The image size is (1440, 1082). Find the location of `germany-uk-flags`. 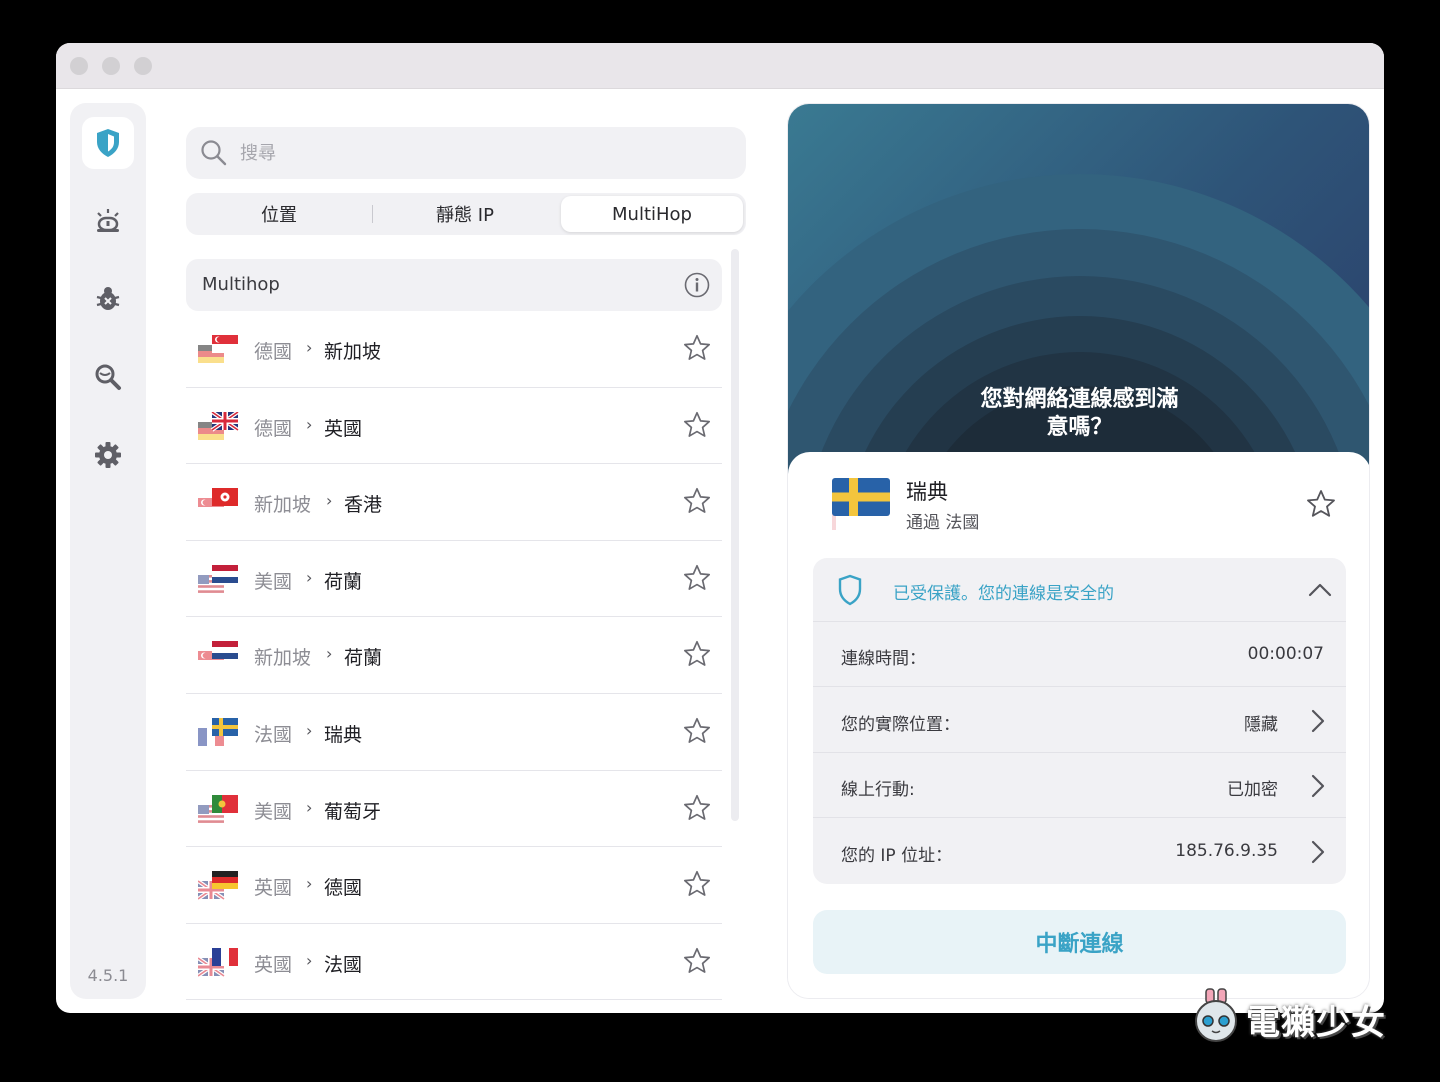

germany-uk-flags is located at coordinates (219, 425).